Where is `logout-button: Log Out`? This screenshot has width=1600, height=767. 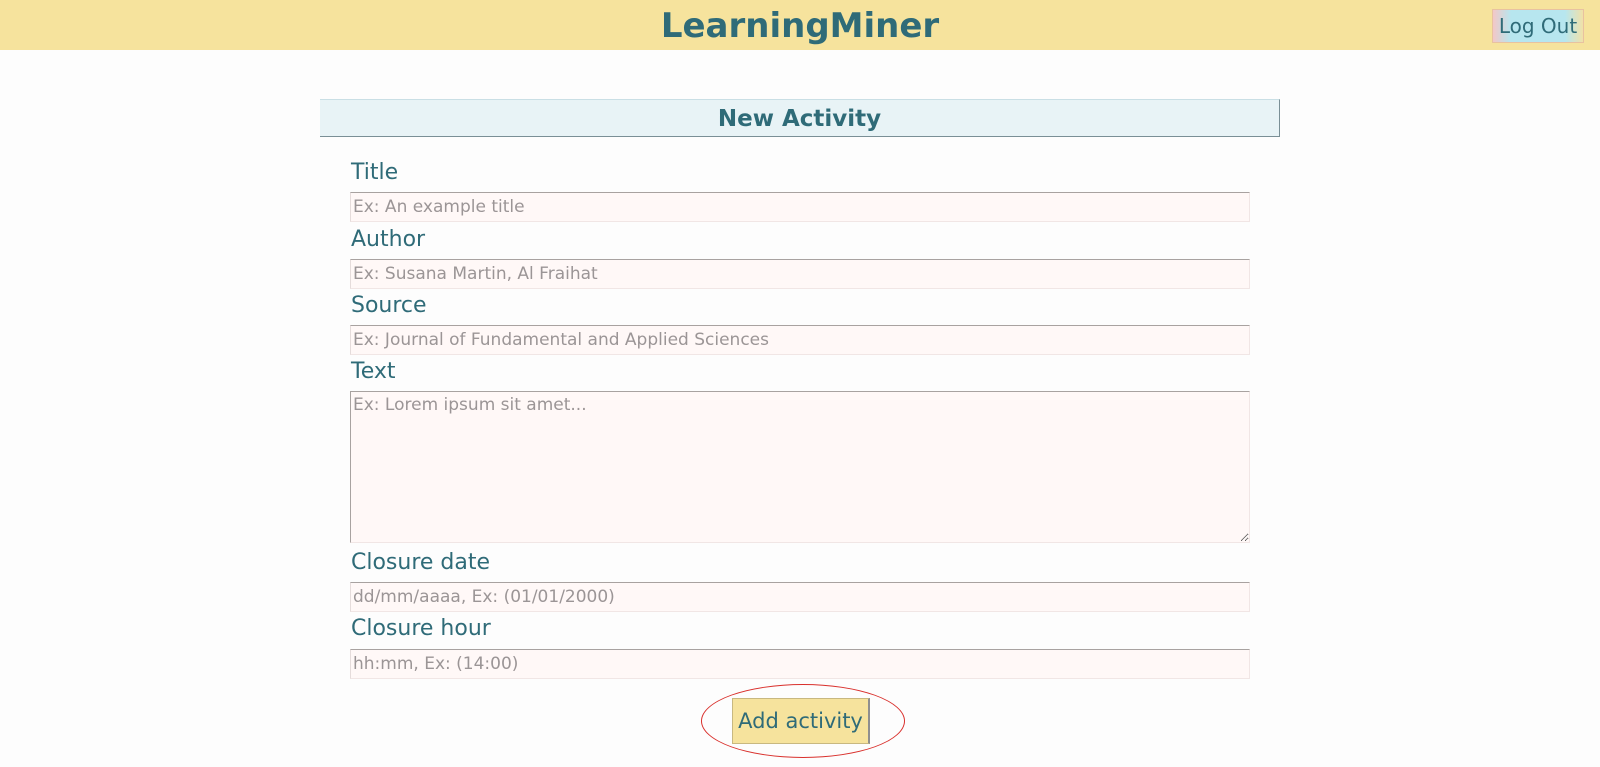 logout-button: Log Out is located at coordinates (1538, 26).